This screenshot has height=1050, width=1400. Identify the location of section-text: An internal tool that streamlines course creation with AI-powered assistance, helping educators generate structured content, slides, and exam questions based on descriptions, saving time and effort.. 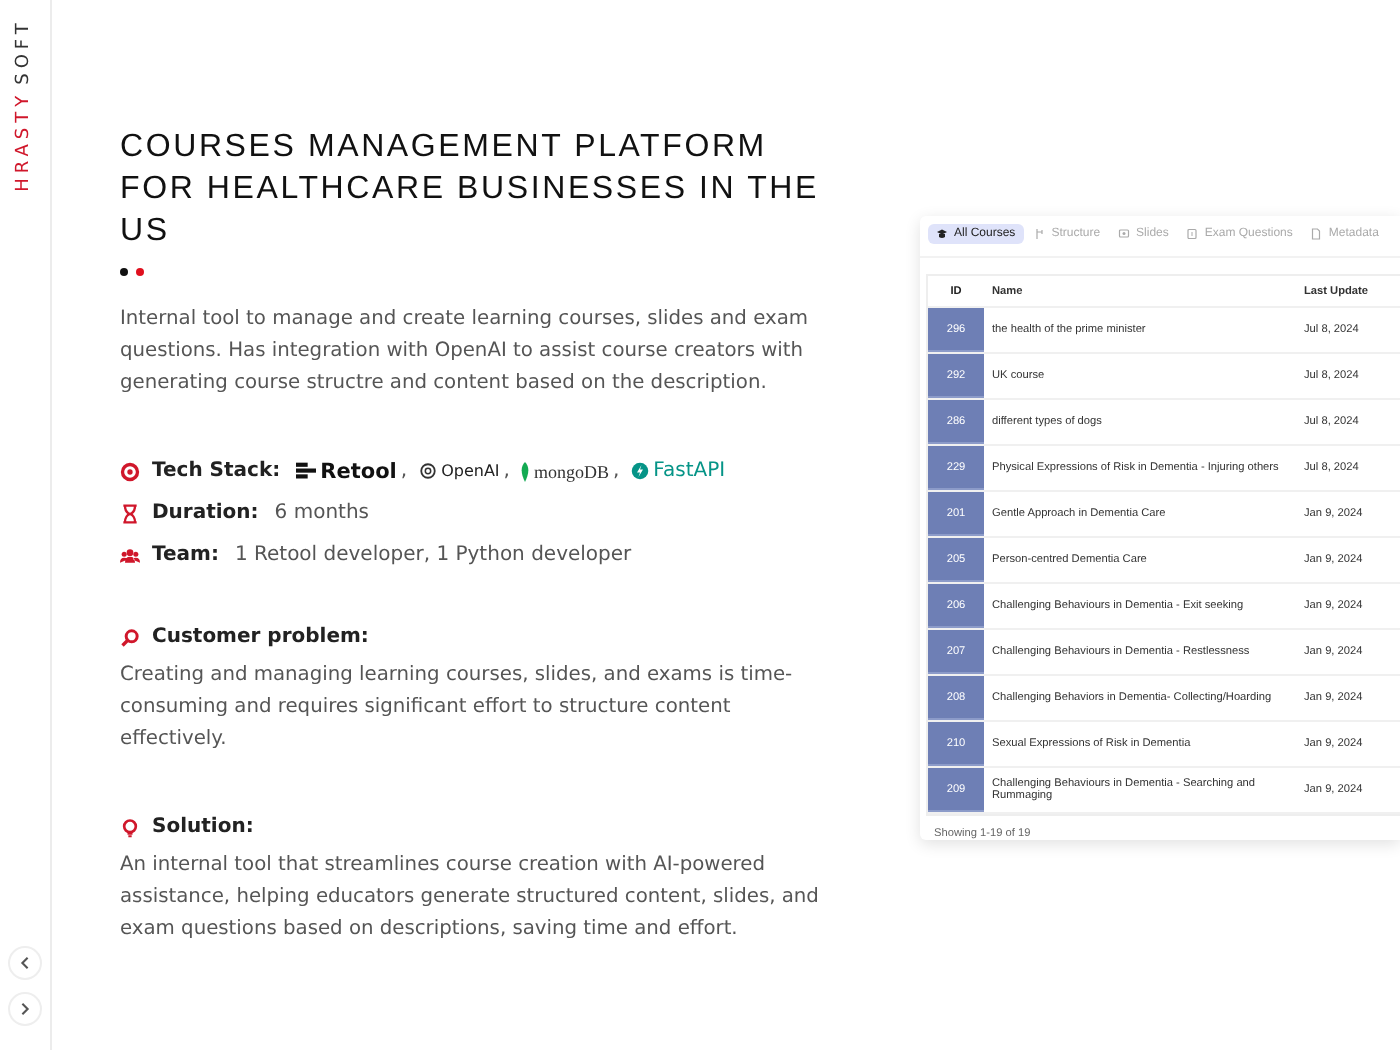
(470, 898).